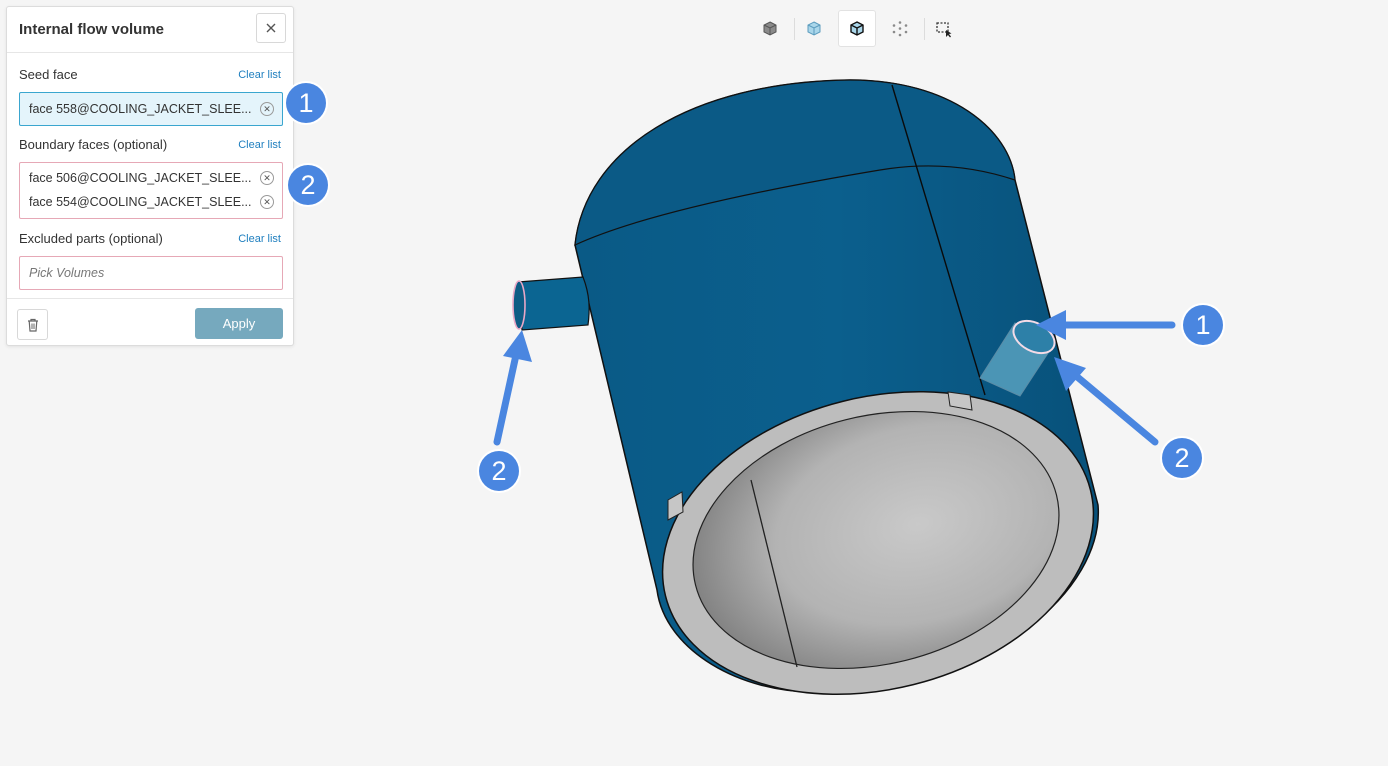 This screenshot has width=1388, height=766. Describe the element at coordinates (519, 305) in the screenshot. I see `left-pipe-opening` at that location.